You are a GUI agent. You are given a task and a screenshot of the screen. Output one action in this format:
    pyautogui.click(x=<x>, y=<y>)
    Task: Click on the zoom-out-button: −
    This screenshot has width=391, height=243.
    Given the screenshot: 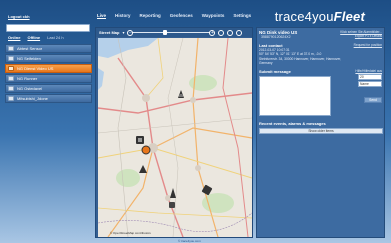 What is the action you would take?
    pyautogui.click(x=130, y=32)
    